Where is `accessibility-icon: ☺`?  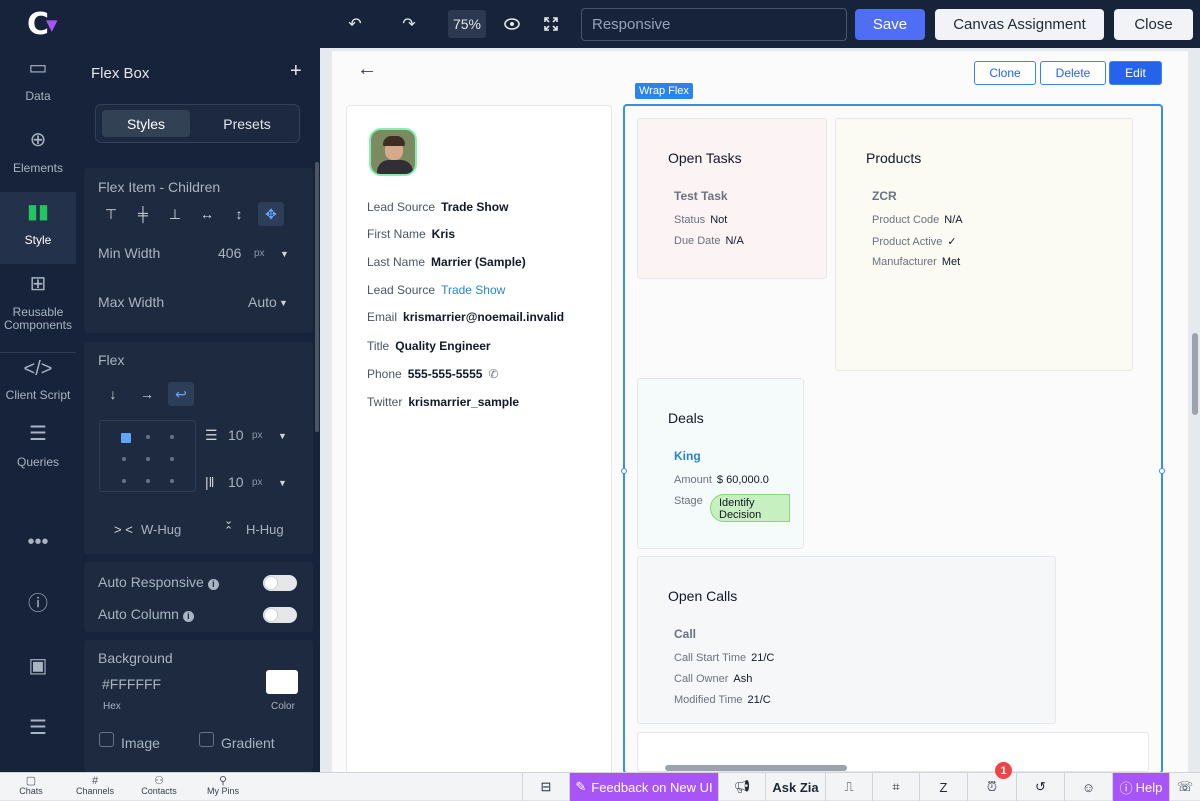
accessibility-icon: ☺ is located at coordinates (1088, 787).